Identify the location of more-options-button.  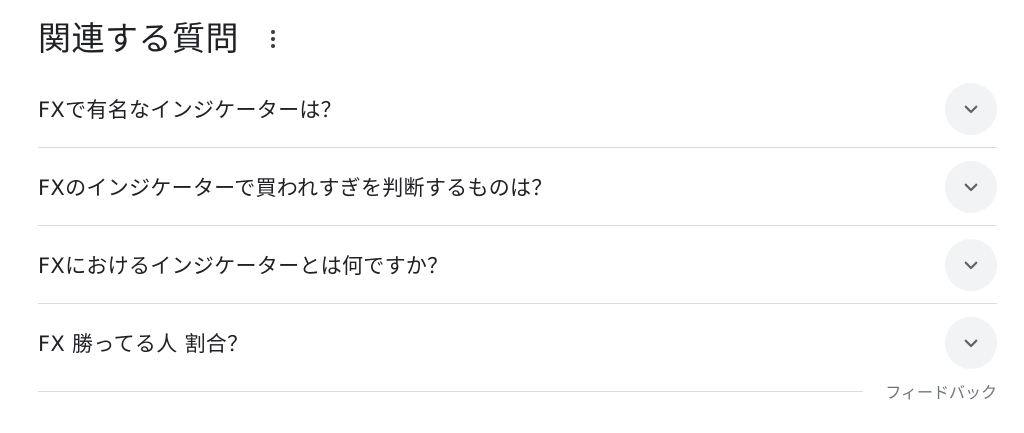
(273, 39).